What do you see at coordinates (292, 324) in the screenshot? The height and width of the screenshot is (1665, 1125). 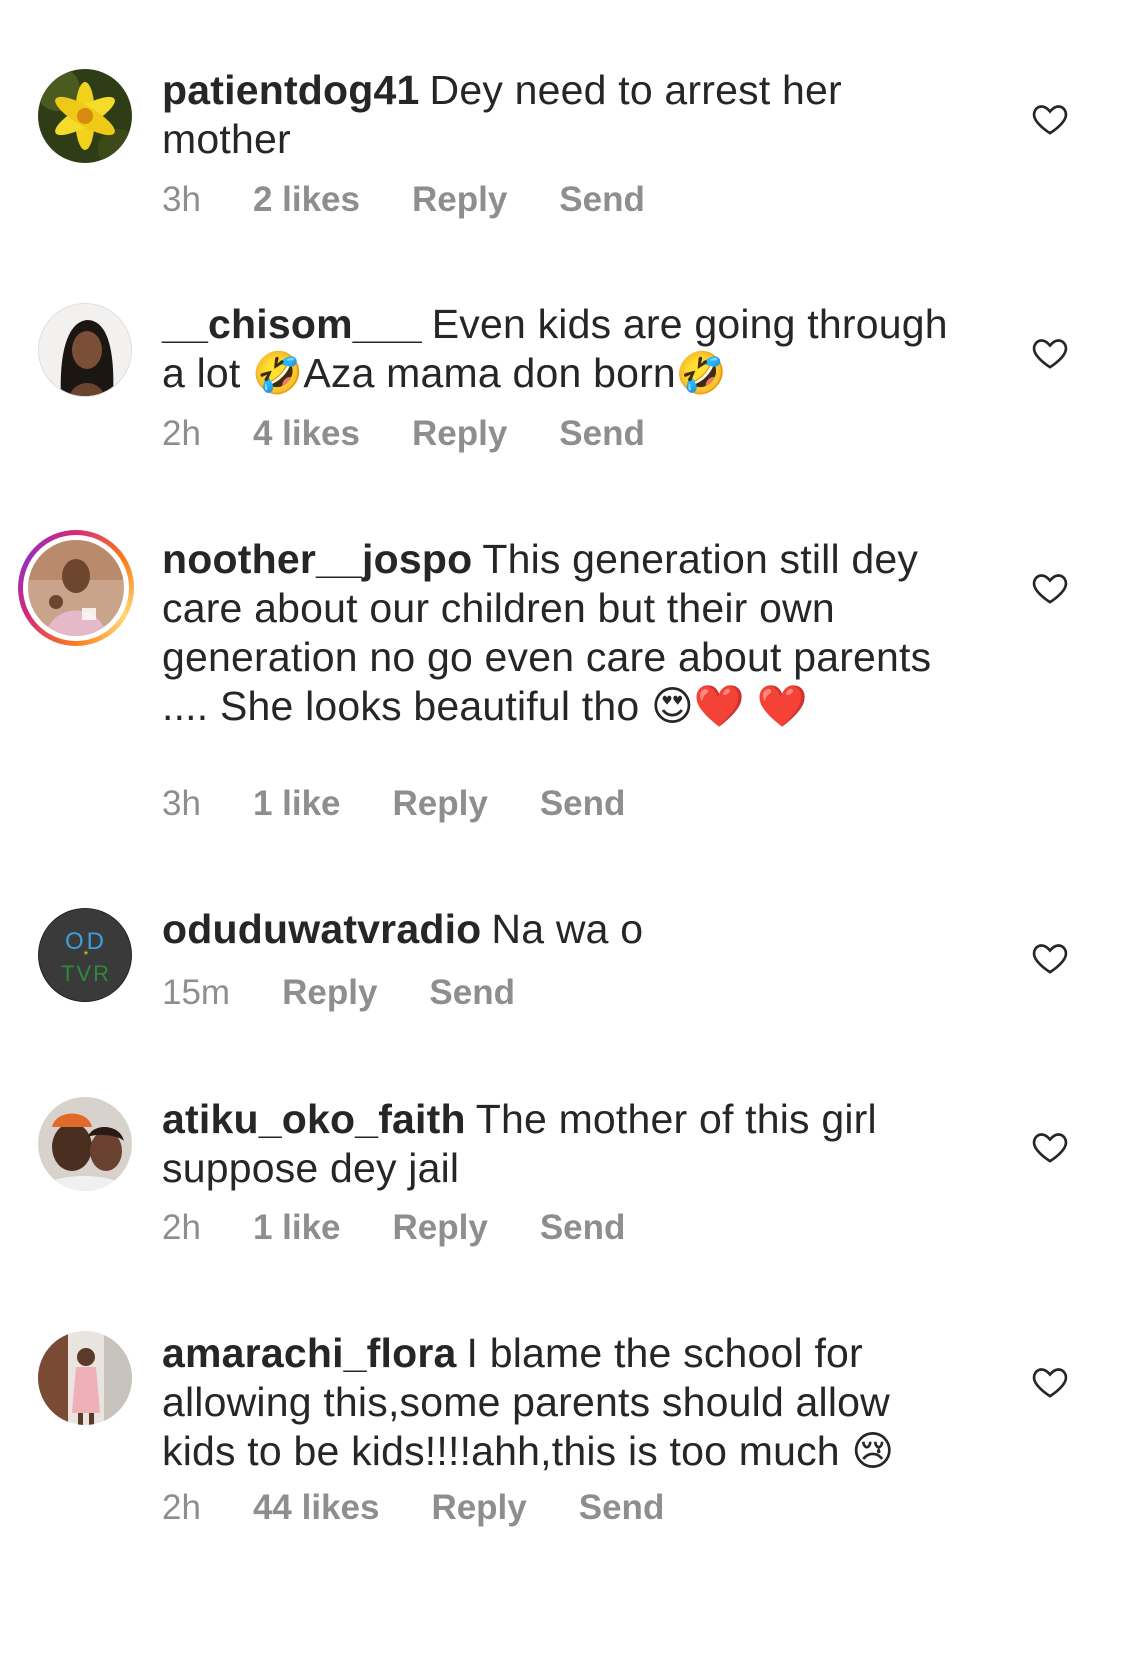 I see `comment-username: __chisom___` at bounding box center [292, 324].